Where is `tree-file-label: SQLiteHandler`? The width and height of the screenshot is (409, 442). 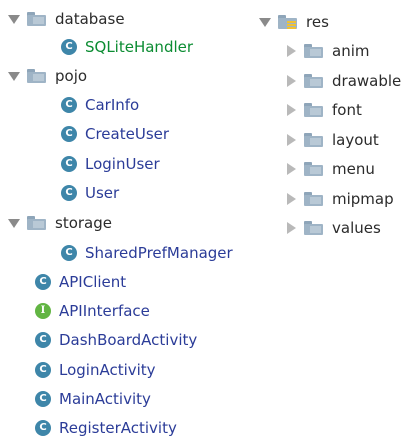
tree-file-label: SQLiteHandler is located at coordinates (139, 46).